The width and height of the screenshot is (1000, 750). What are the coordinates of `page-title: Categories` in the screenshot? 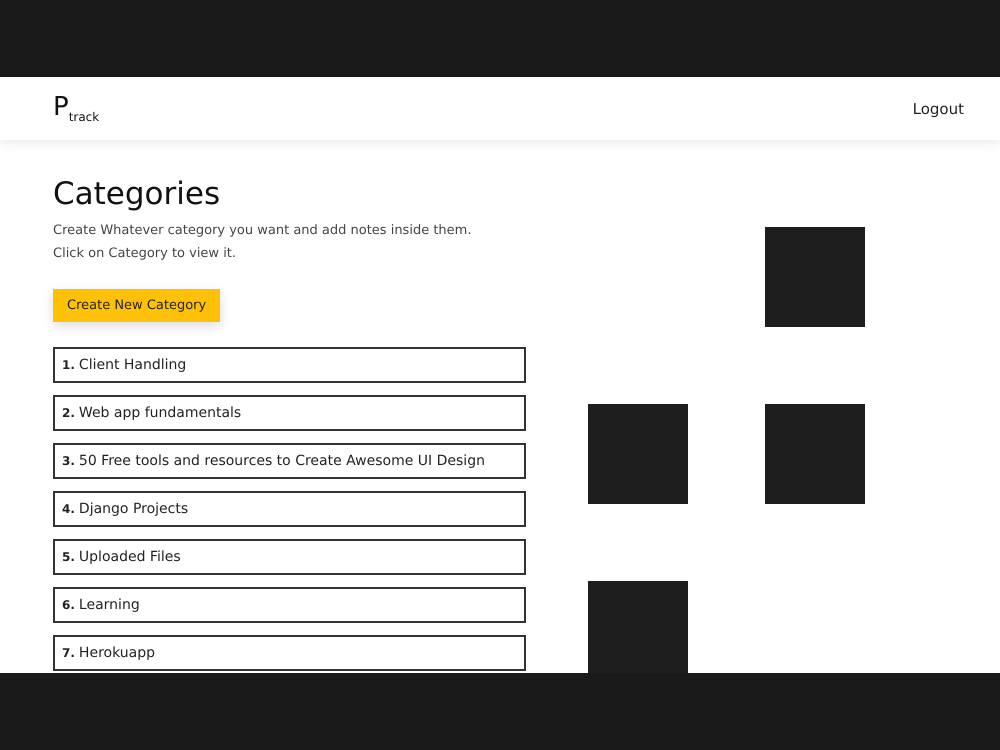 It's located at (136, 194).